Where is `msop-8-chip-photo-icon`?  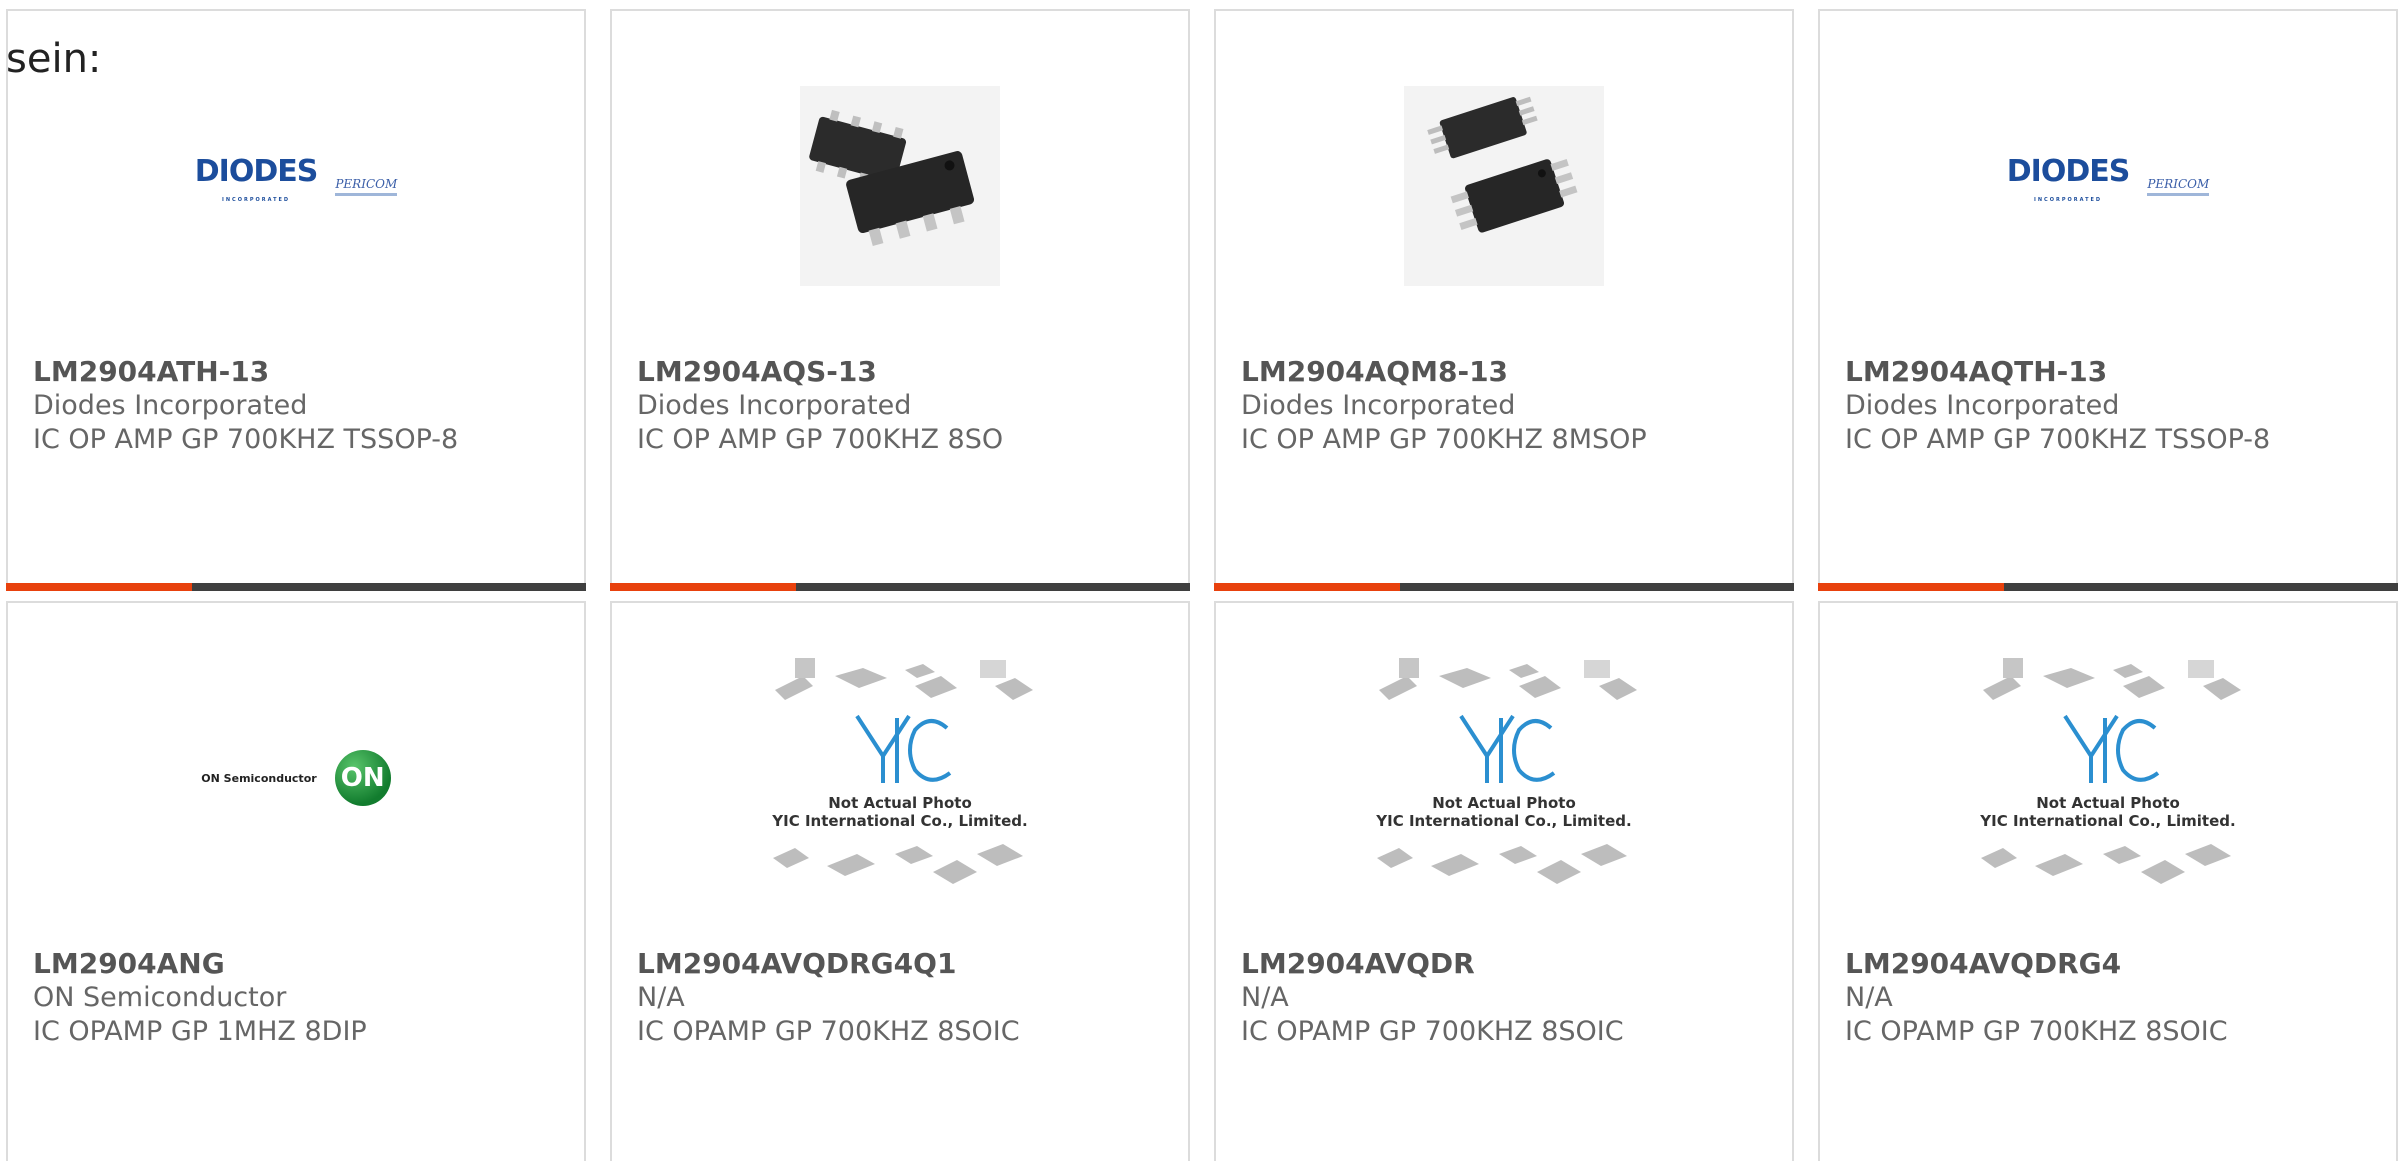
msop-8-chip-photo-icon is located at coordinates (1504, 186).